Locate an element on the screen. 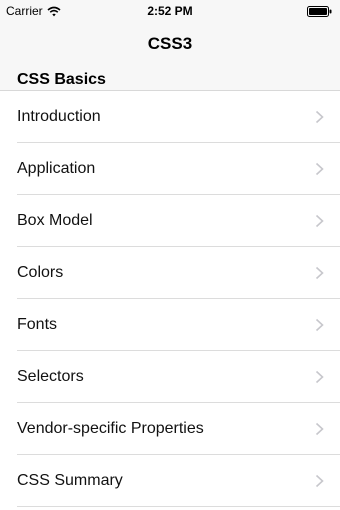 This screenshot has width=340, height=510. battery-icon is located at coordinates (319, 11).